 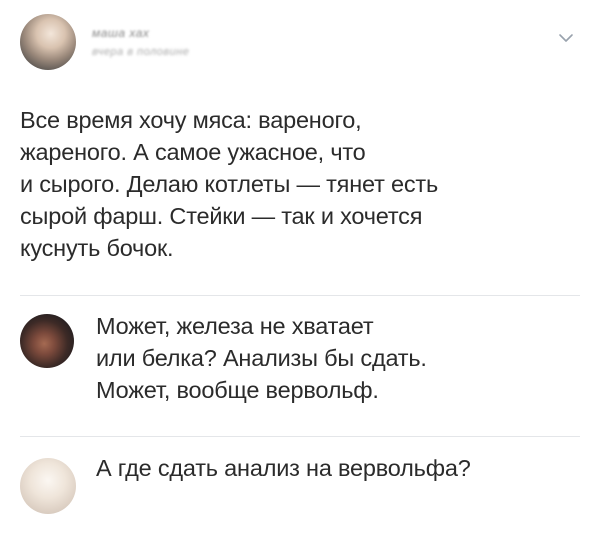 What do you see at coordinates (566, 38) in the screenshot?
I see `chevron-down-icon` at bounding box center [566, 38].